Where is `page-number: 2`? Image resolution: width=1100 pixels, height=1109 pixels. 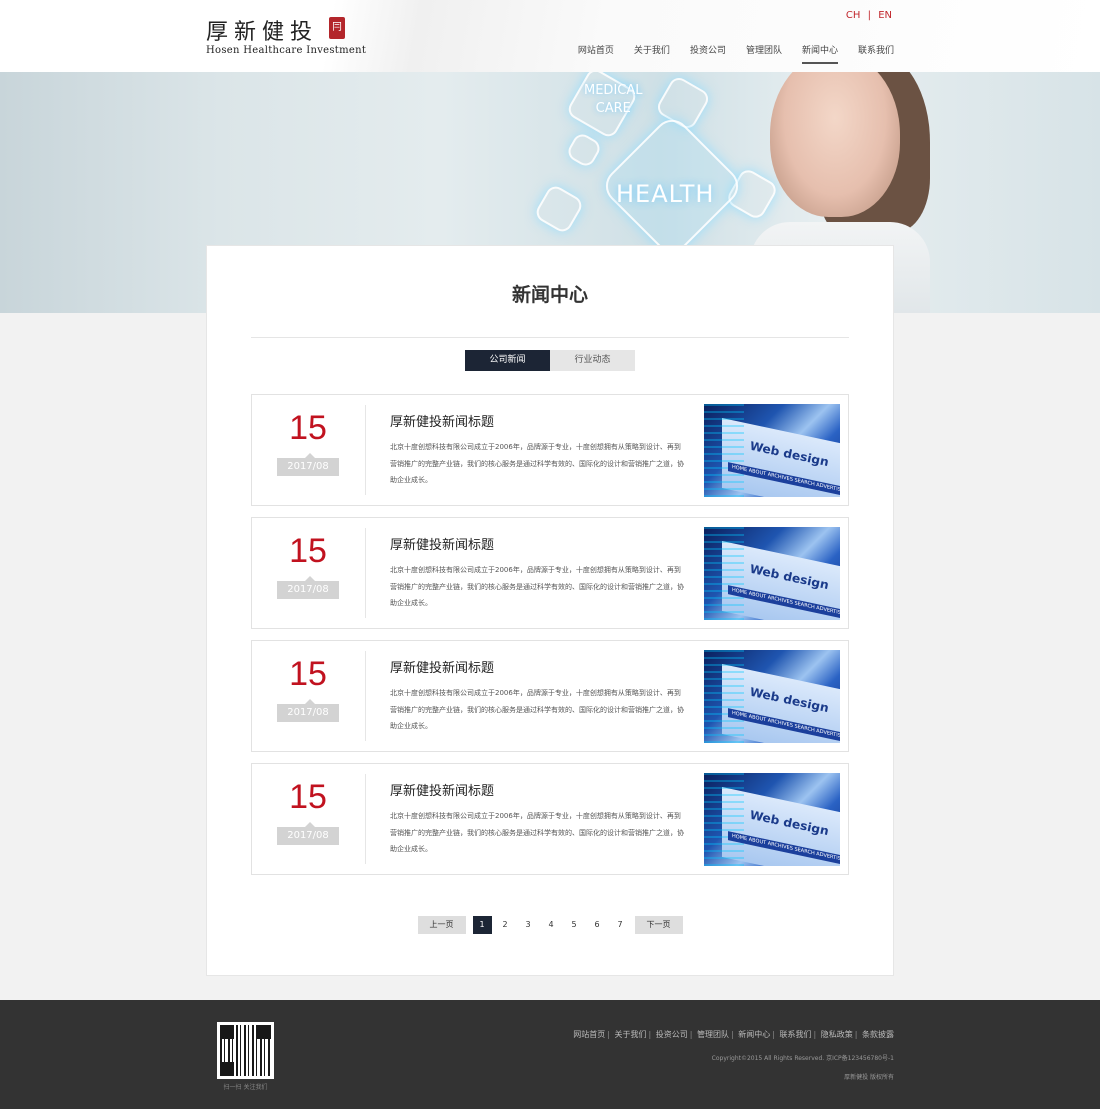
page-number: 2 is located at coordinates (505, 925).